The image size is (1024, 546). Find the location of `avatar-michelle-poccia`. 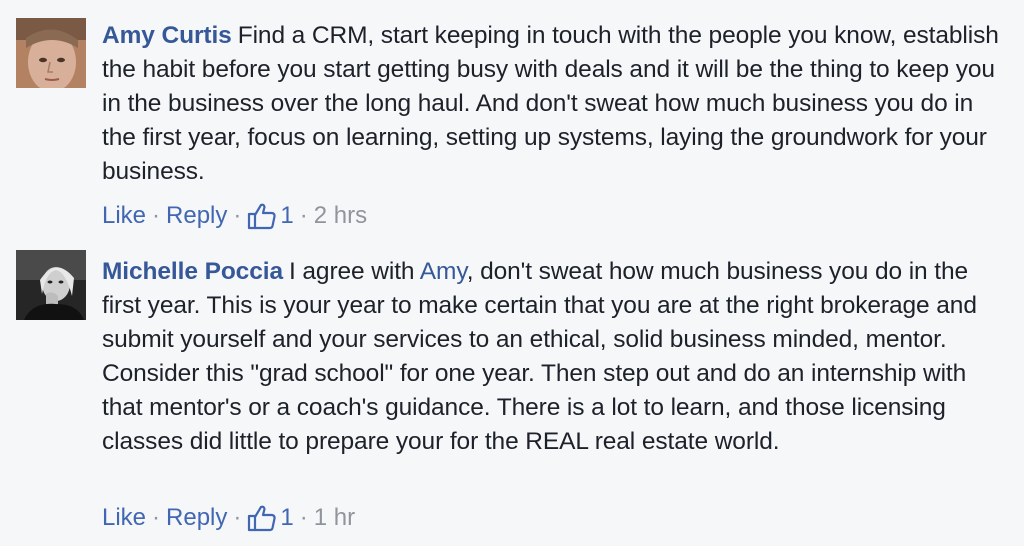

avatar-michelle-poccia is located at coordinates (51, 285).